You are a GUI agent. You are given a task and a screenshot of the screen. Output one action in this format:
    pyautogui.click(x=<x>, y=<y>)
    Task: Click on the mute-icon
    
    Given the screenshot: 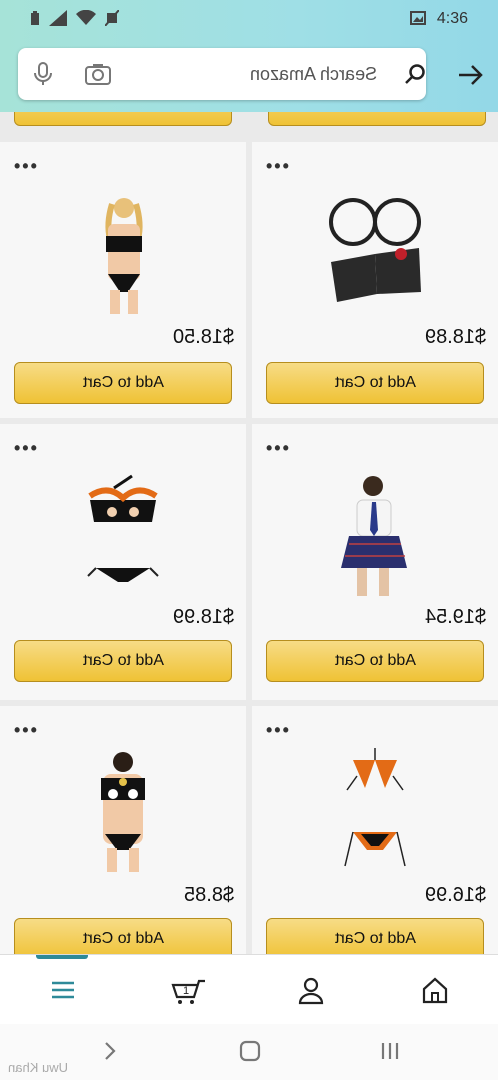 What is the action you would take?
    pyautogui.click(x=112, y=18)
    